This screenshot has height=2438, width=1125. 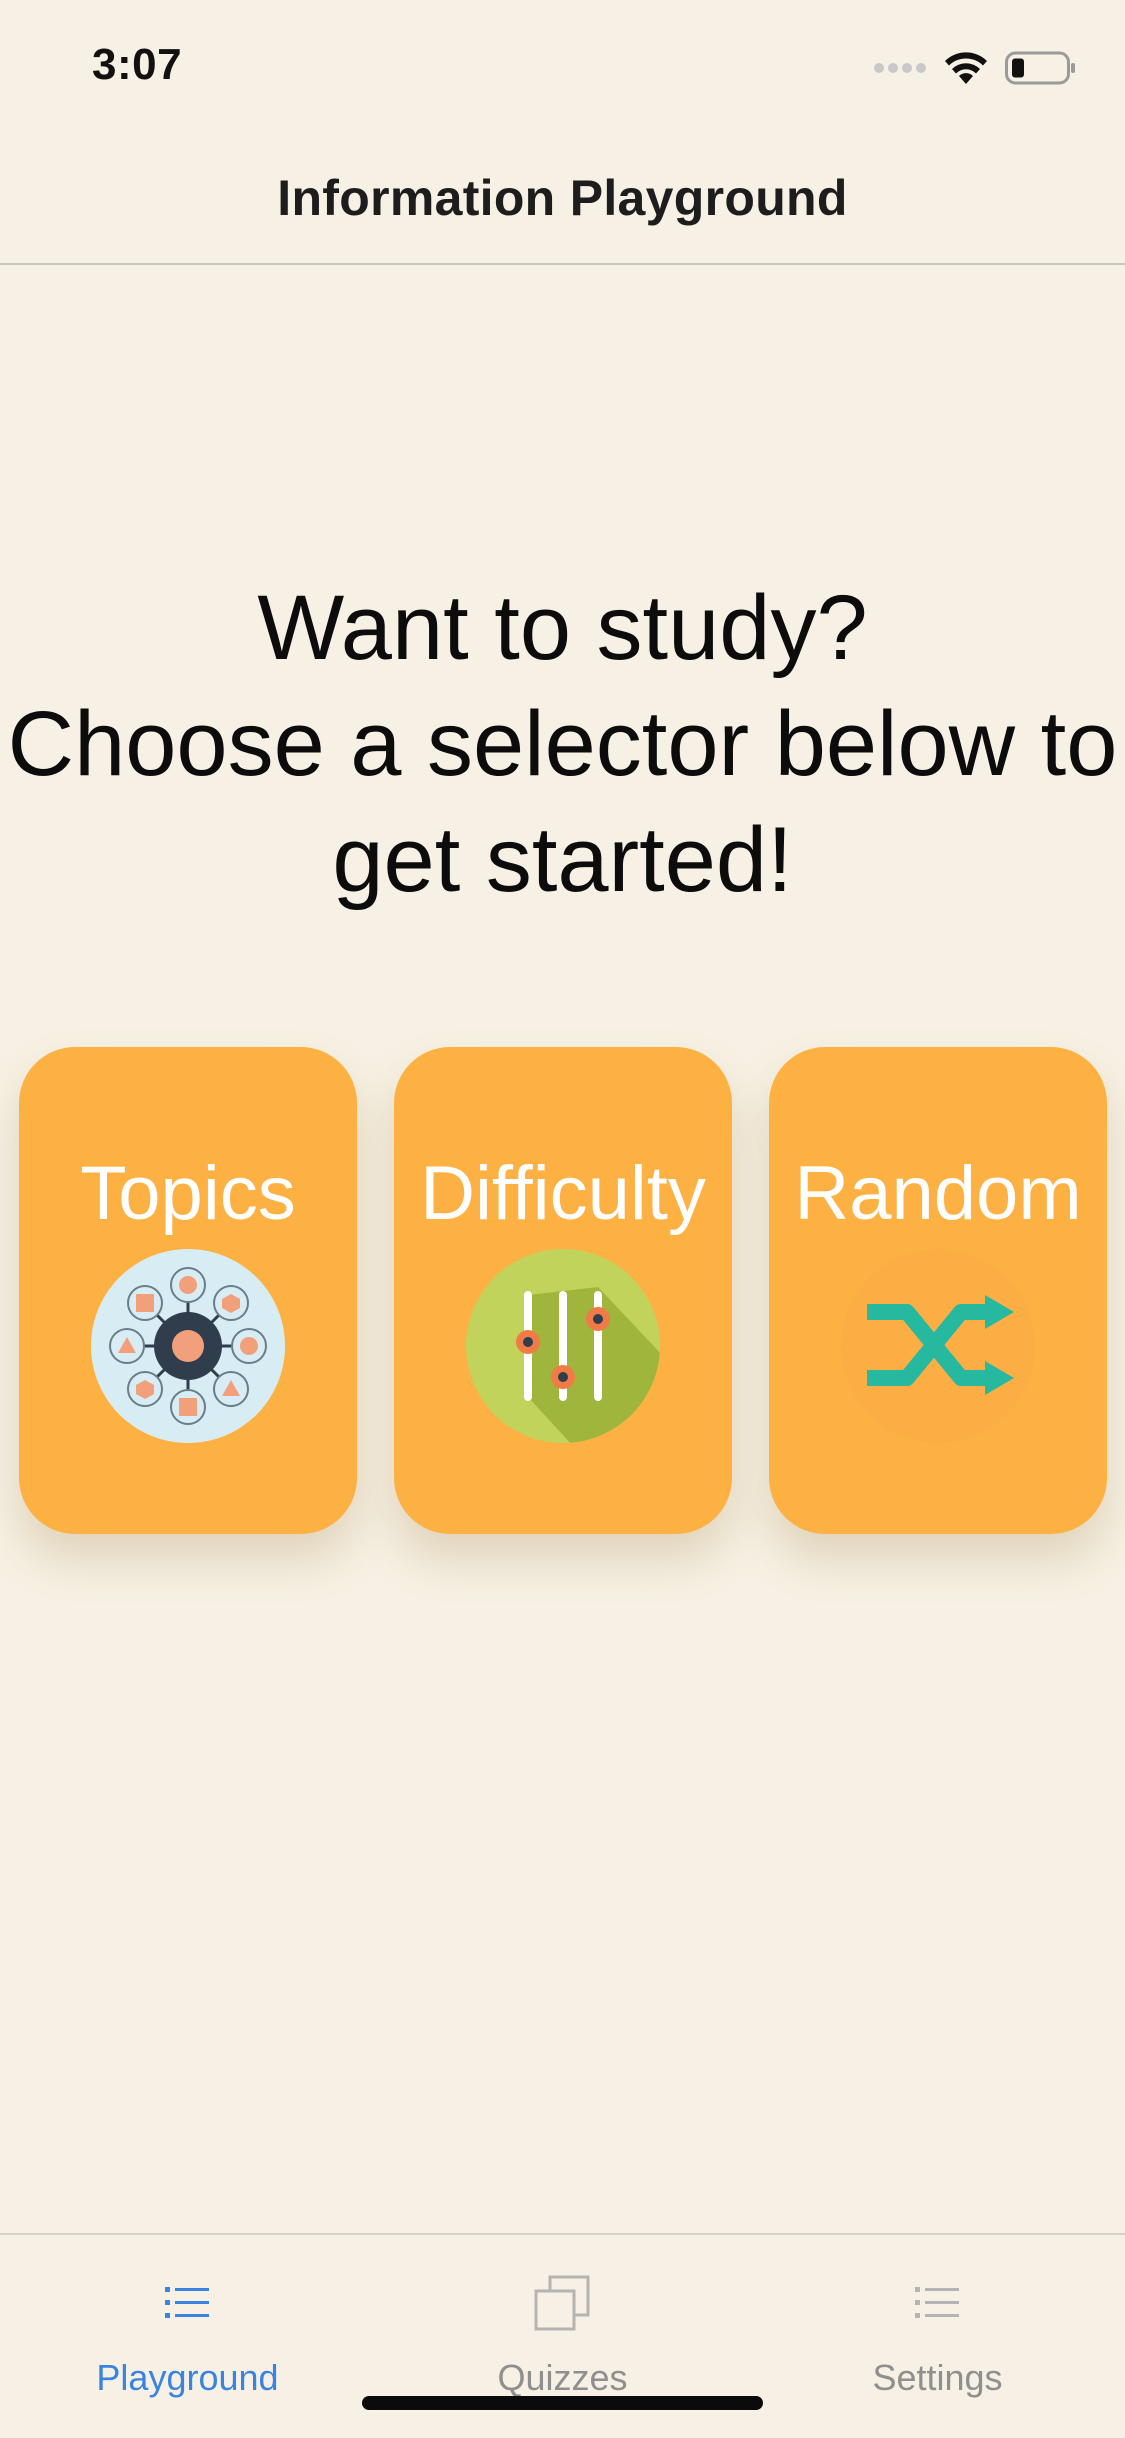 I want to click on random-shuffle-icon, so click(x=938, y=1346).